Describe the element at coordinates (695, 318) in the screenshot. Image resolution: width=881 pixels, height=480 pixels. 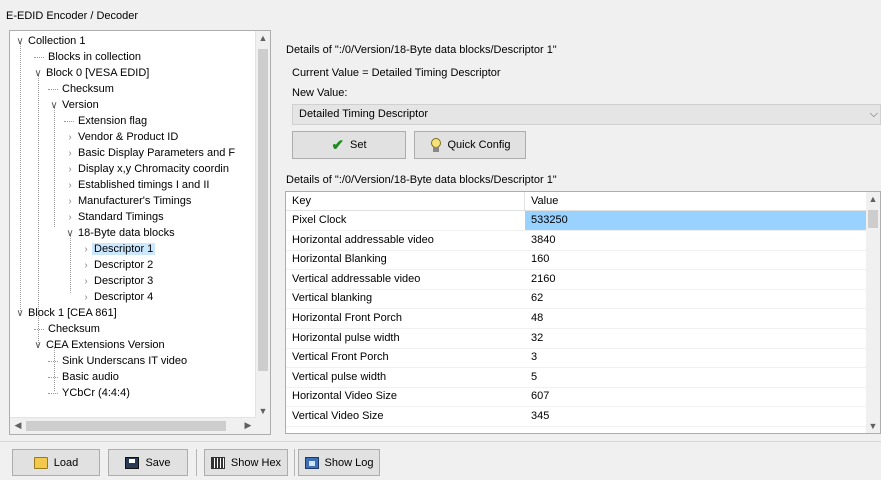
I see `row-value: 48` at that location.